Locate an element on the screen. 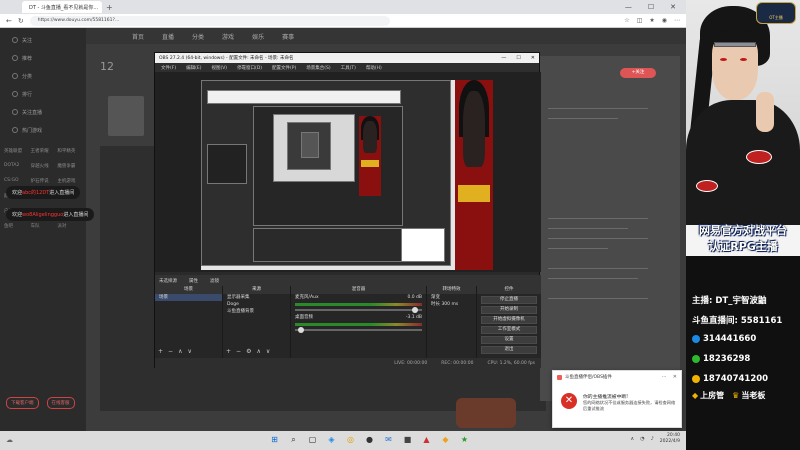 The image size is (800, 450). stop-streaming-button: 停止直播 is located at coordinates (509, 300).